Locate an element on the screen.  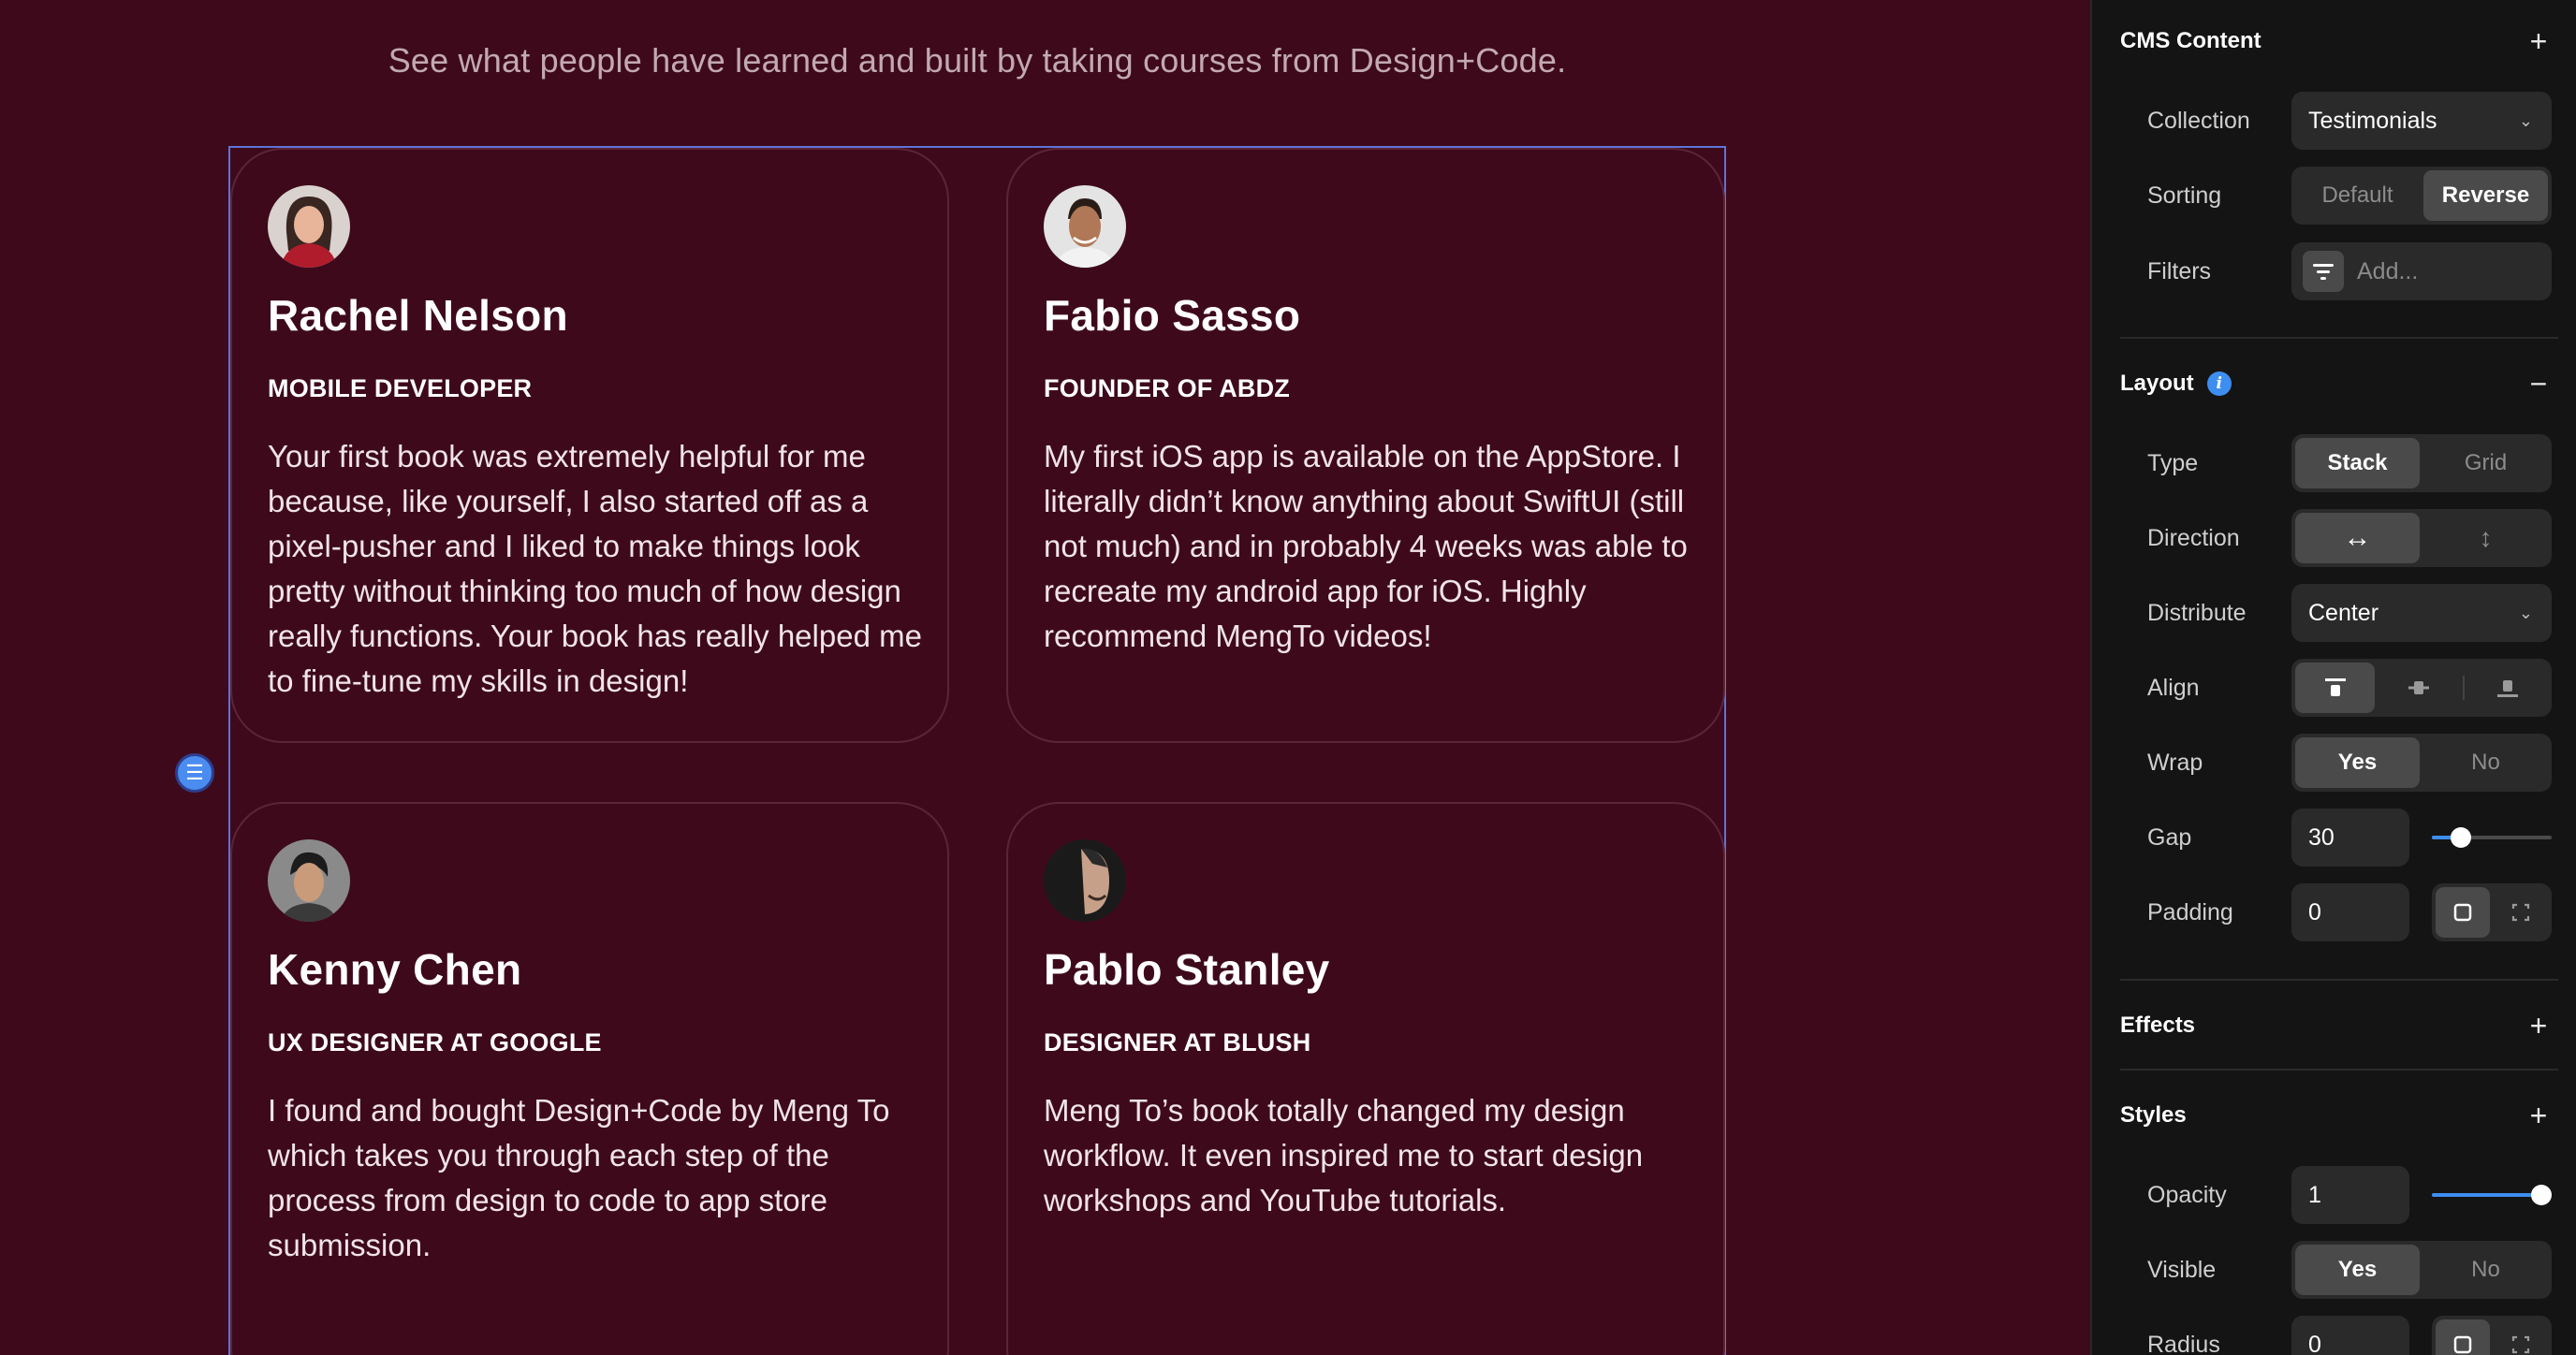
layout-title: Layout is located at coordinates (2157, 383).